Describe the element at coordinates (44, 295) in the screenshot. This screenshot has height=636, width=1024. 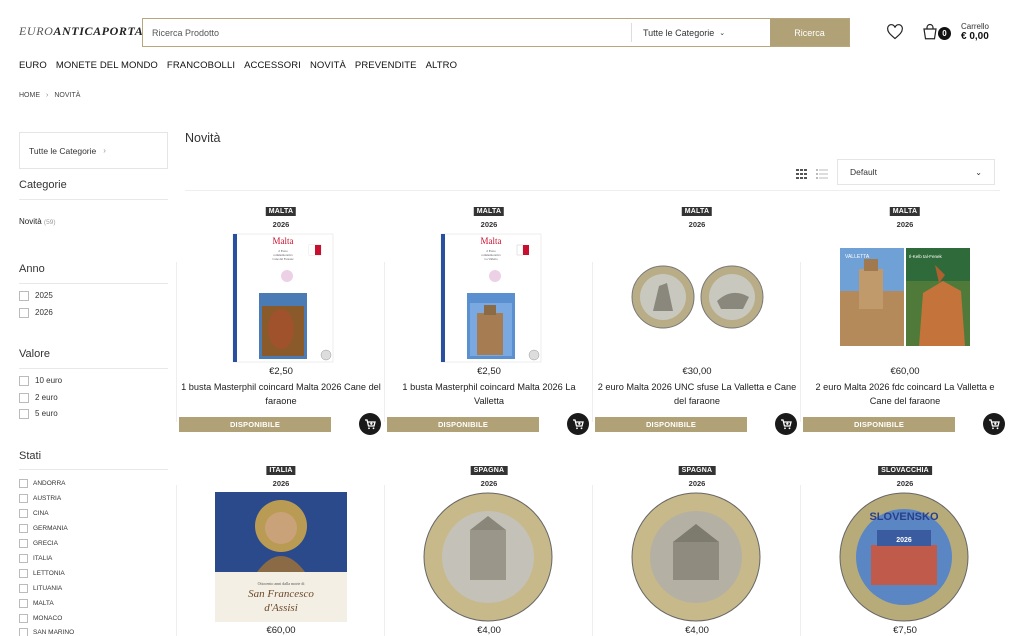
I see `filter-label: 2025` at that location.